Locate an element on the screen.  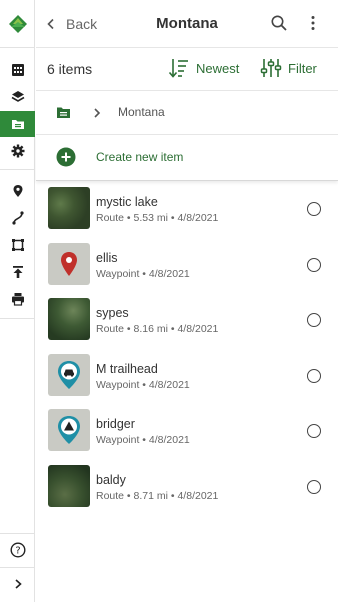
upload-icon is located at coordinates (17, 272).